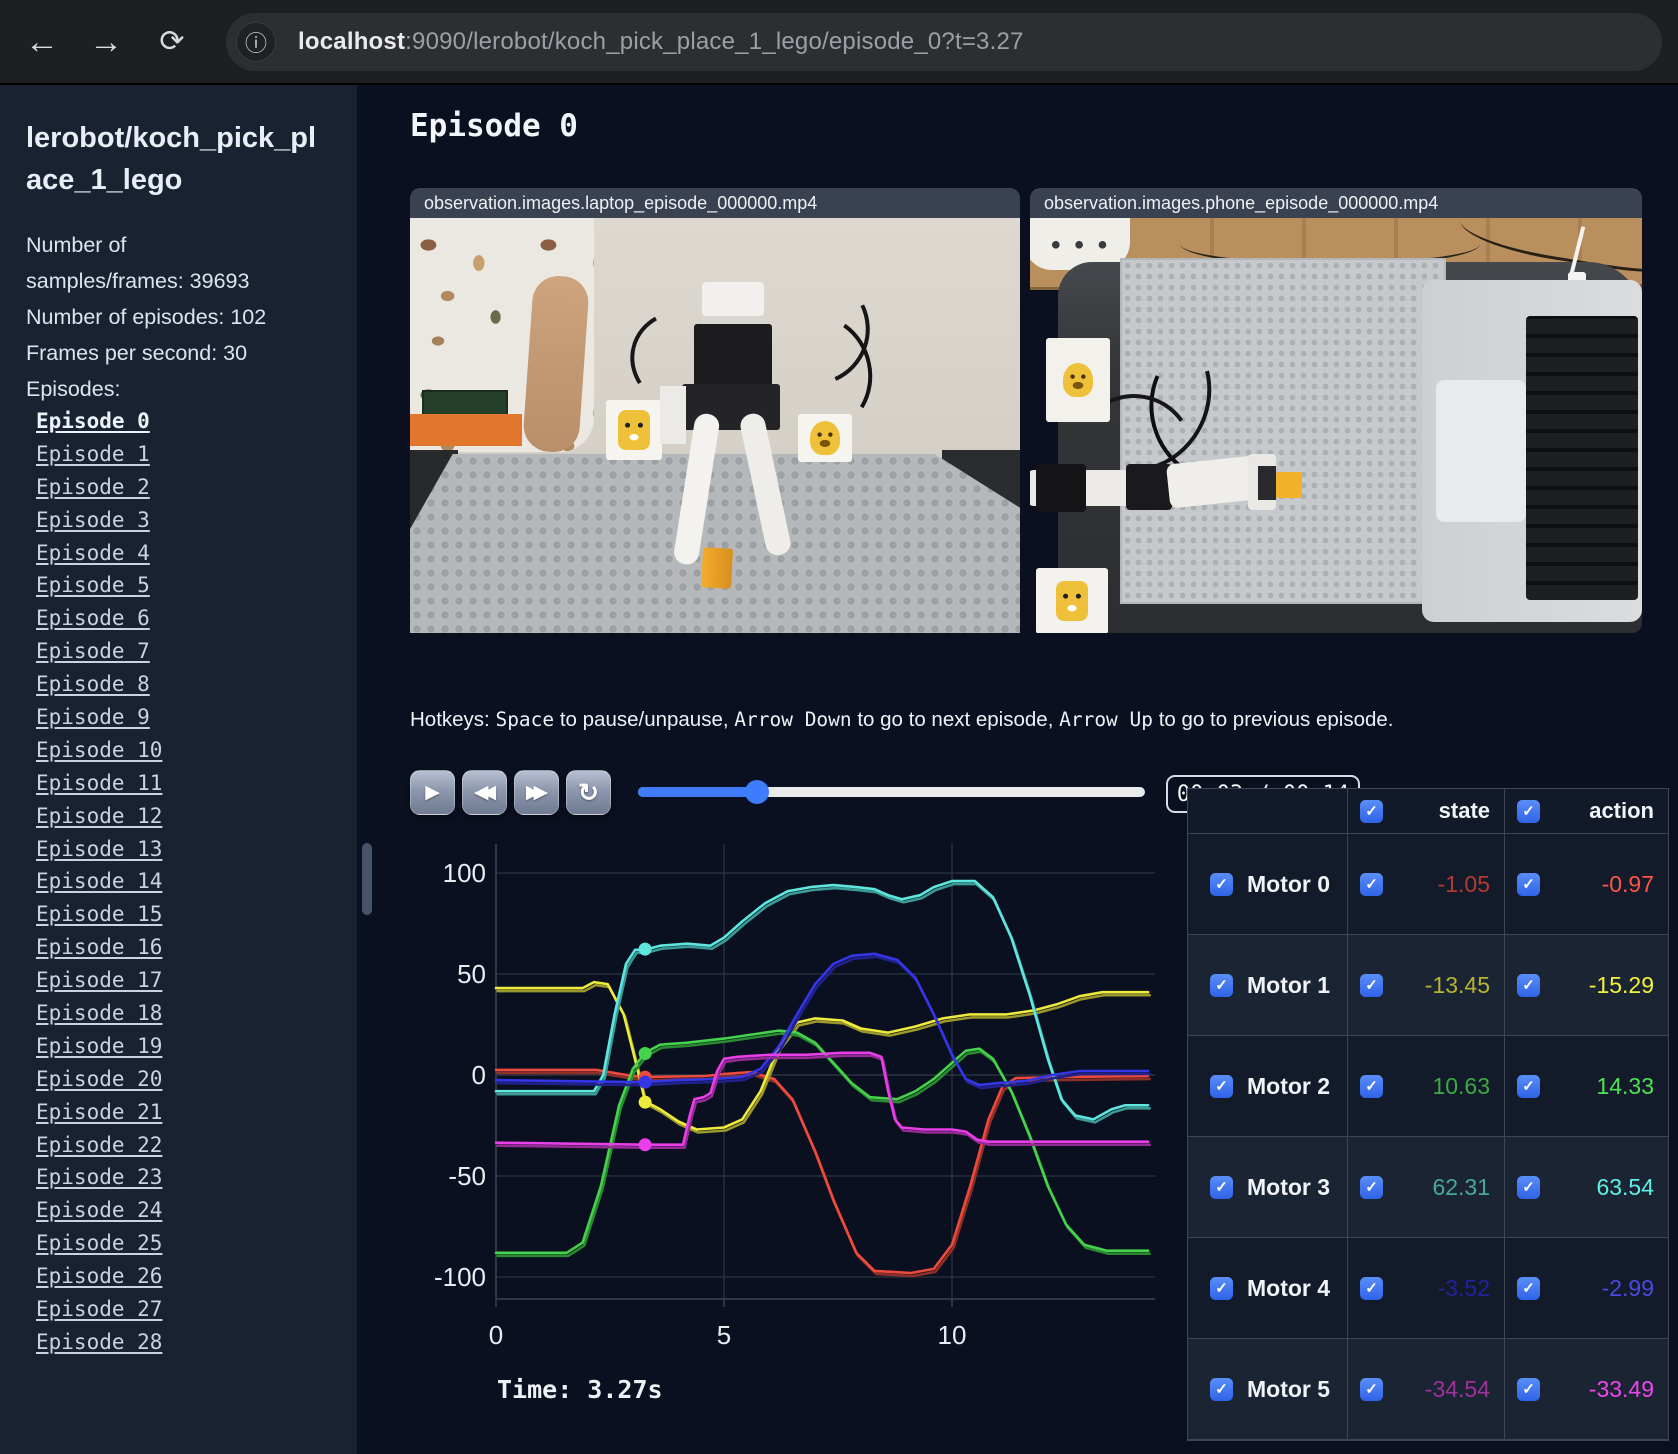  What do you see at coordinates (196, 622) in the screenshot?
I see `sidebar-item-episode-6: Episode 6` at bounding box center [196, 622].